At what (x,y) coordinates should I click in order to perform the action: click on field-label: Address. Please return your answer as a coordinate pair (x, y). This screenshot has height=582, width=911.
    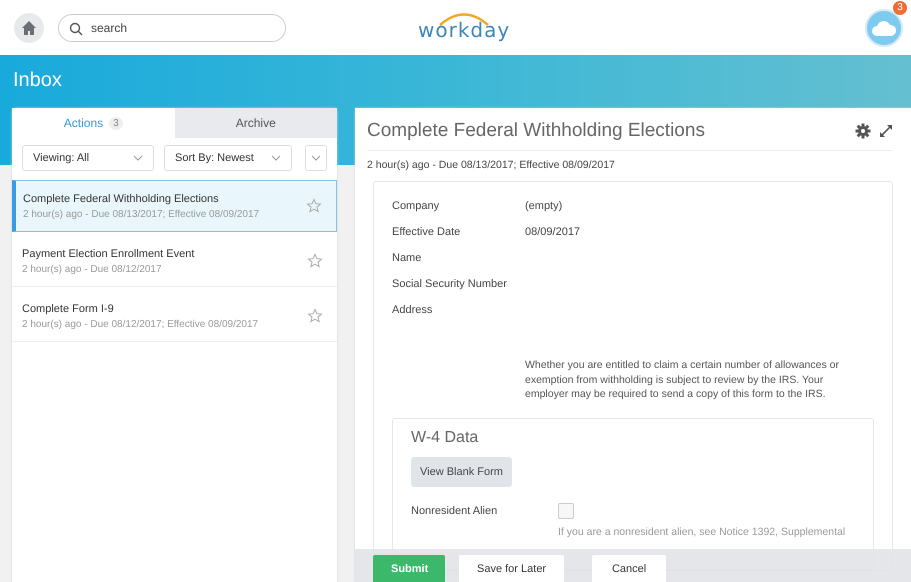
    Looking at the image, I should click on (413, 310).